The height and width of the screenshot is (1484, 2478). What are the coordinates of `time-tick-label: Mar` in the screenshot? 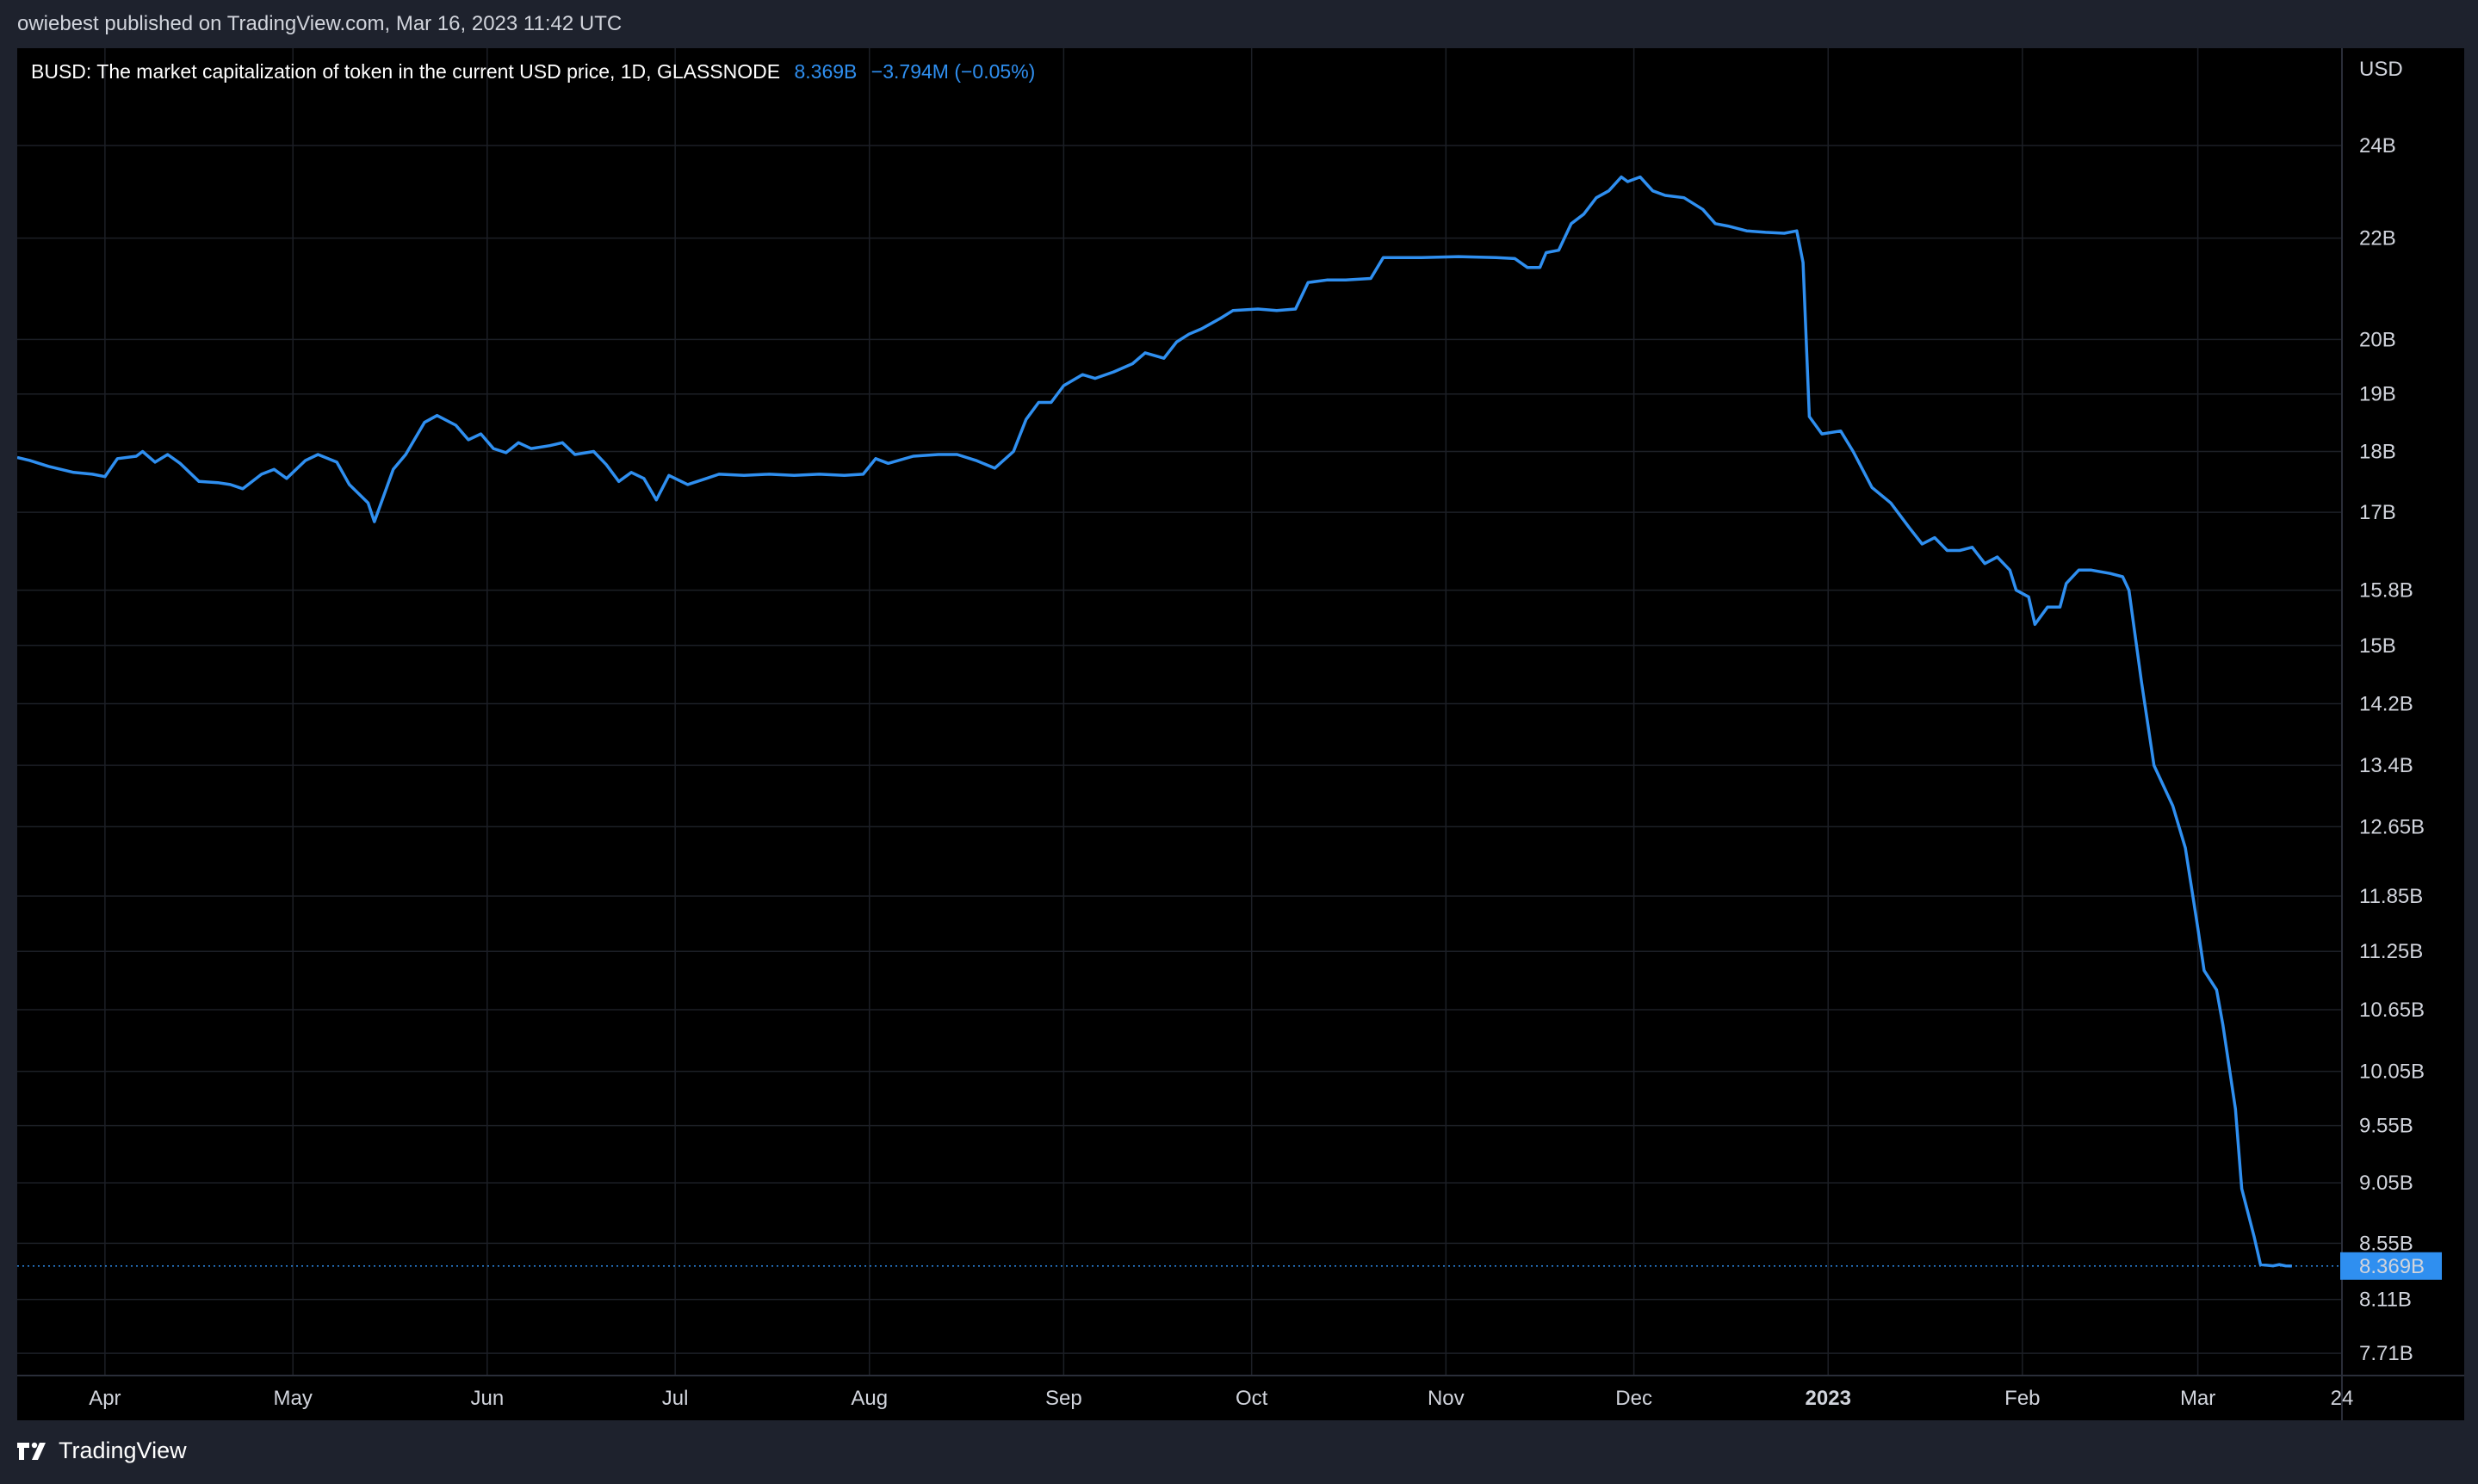 It's located at (2197, 1398).